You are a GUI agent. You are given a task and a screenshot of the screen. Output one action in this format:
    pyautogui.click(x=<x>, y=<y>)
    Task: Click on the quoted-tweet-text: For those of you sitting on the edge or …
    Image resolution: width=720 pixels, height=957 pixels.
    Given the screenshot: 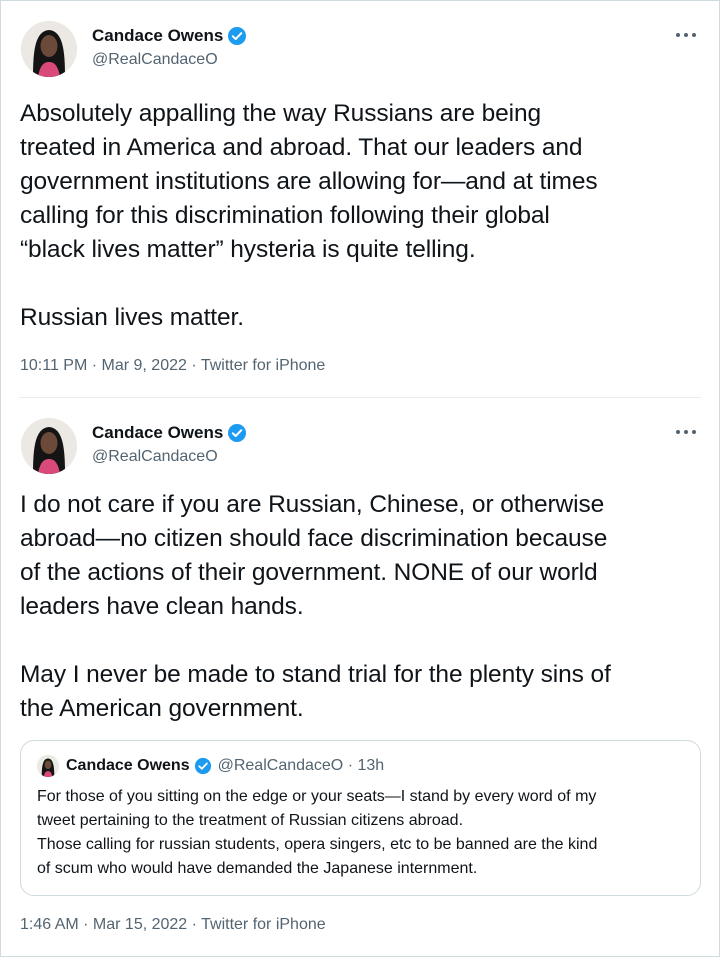 What is the action you would take?
    pyautogui.click(x=317, y=832)
    